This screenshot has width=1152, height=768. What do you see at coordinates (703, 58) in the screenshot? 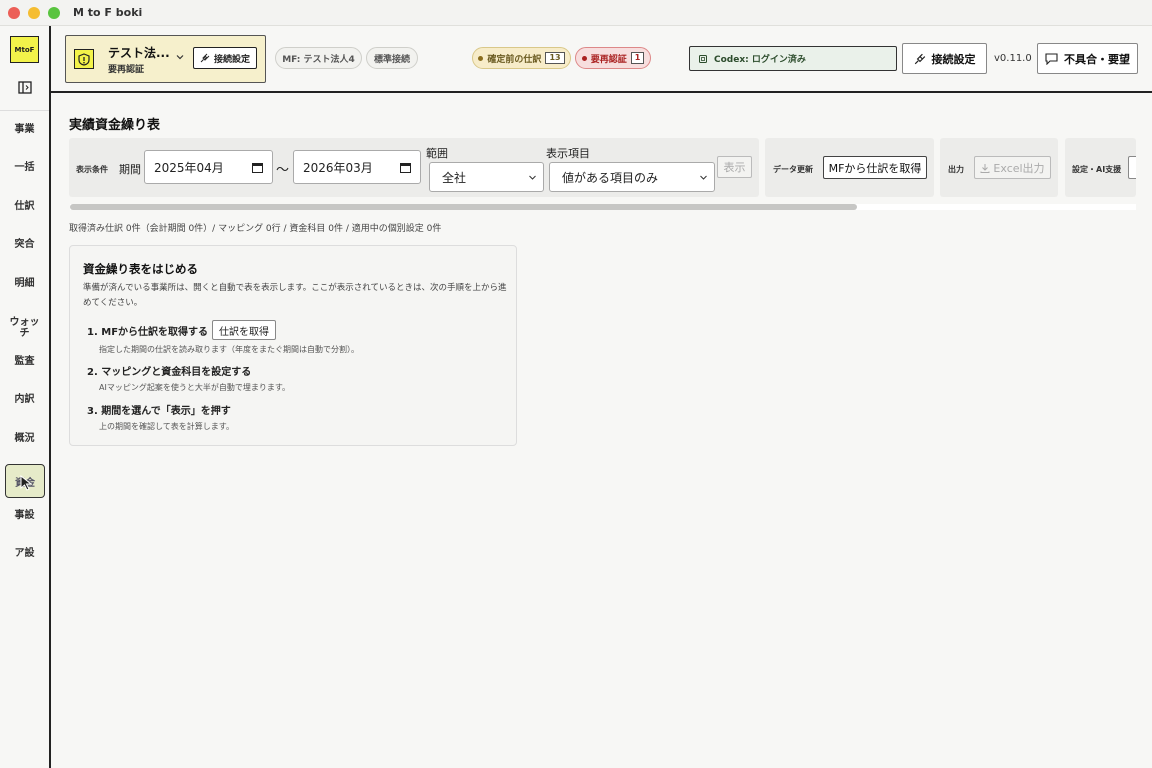
I see `chip-icon` at bounding box center [703, 58].